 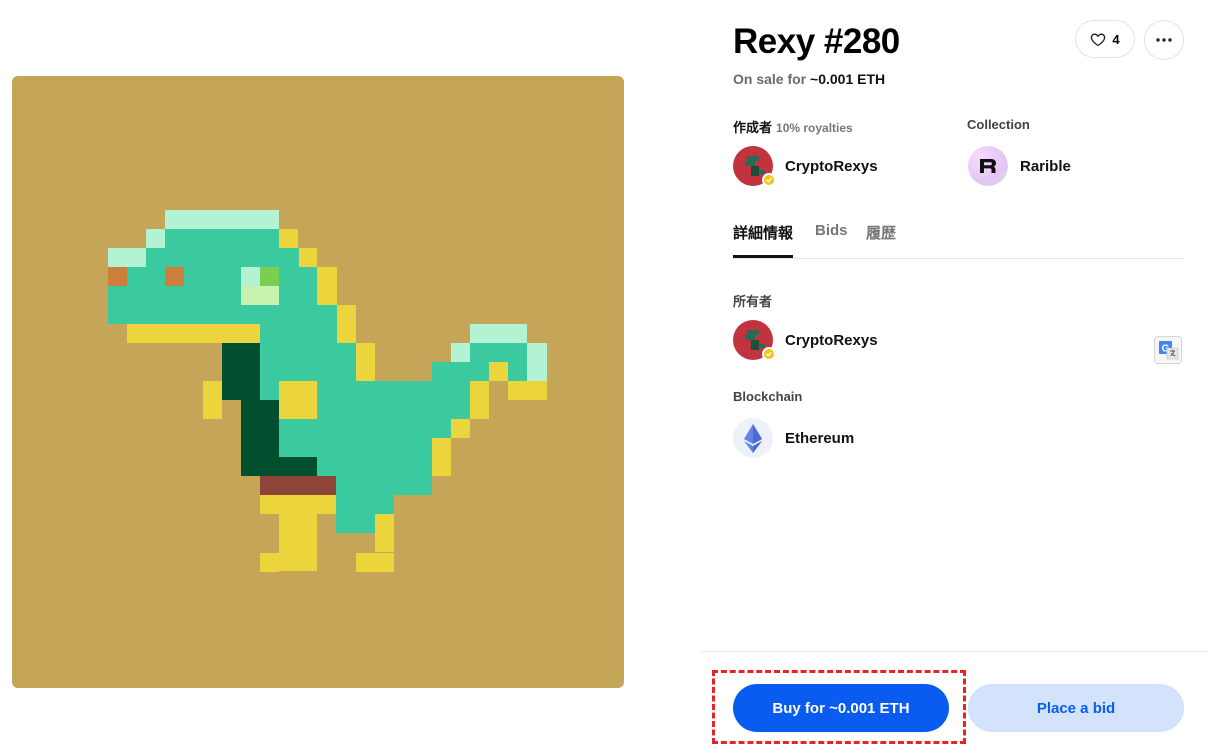 I want to click on creator-name: CryptoRexys, so click(x=831, y=166).